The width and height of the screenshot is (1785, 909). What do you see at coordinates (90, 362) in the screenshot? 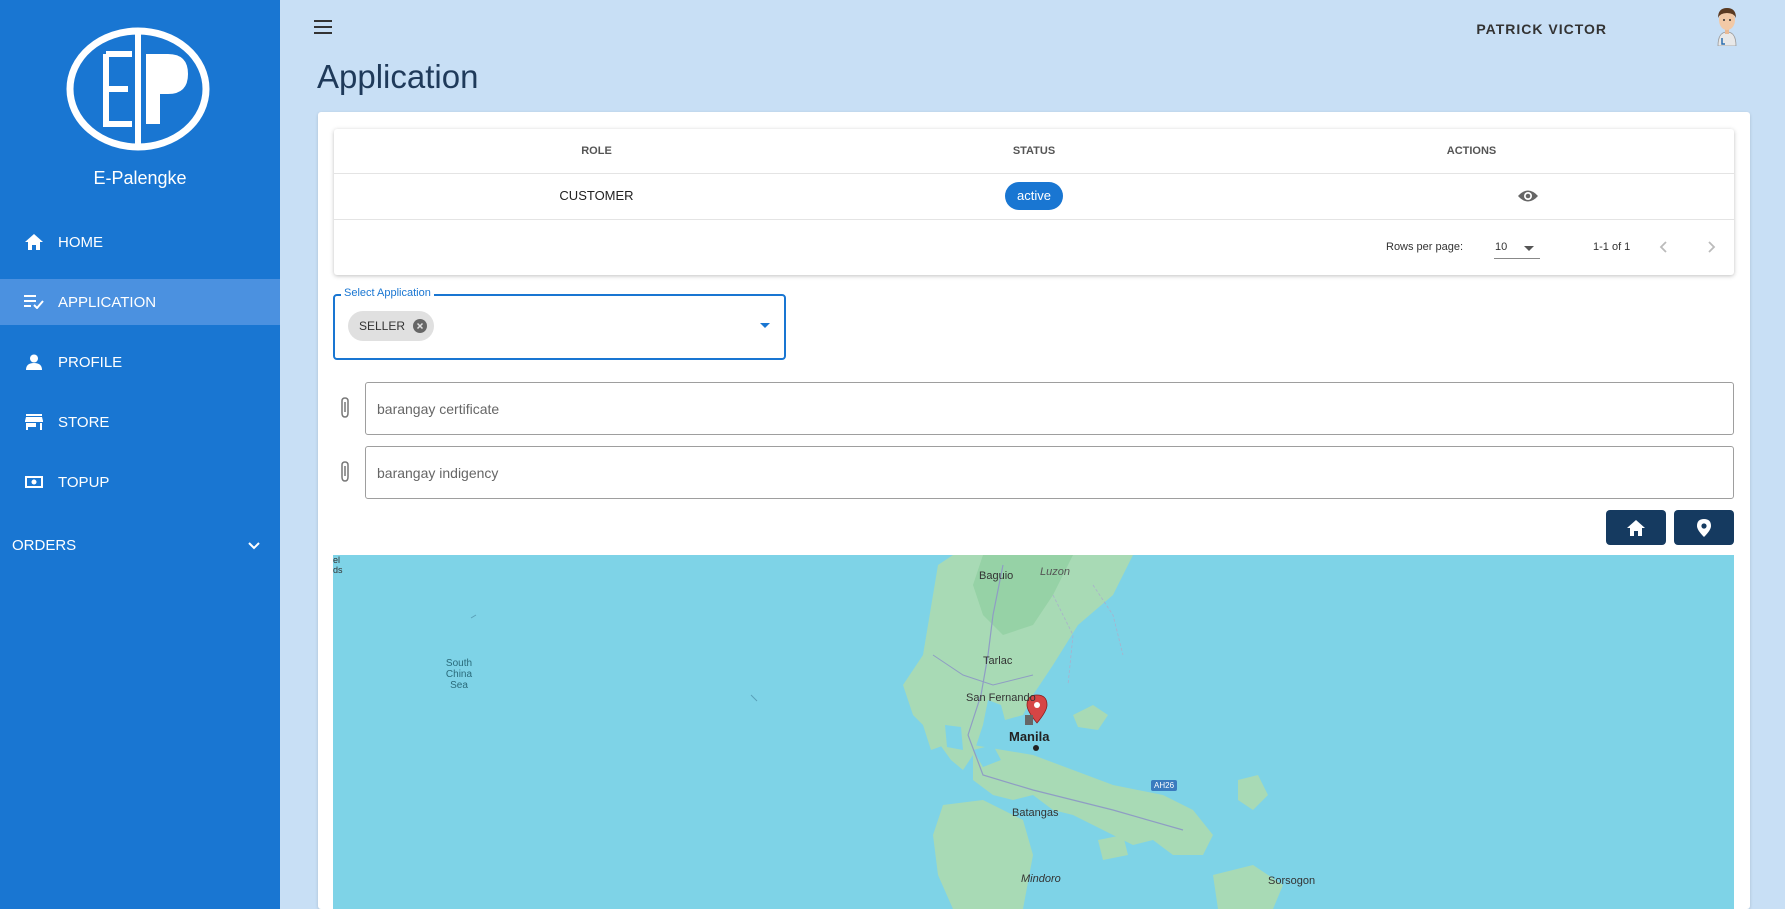
I see `sidebar-item-label: PROFILE` at bounding box center [90, 362].